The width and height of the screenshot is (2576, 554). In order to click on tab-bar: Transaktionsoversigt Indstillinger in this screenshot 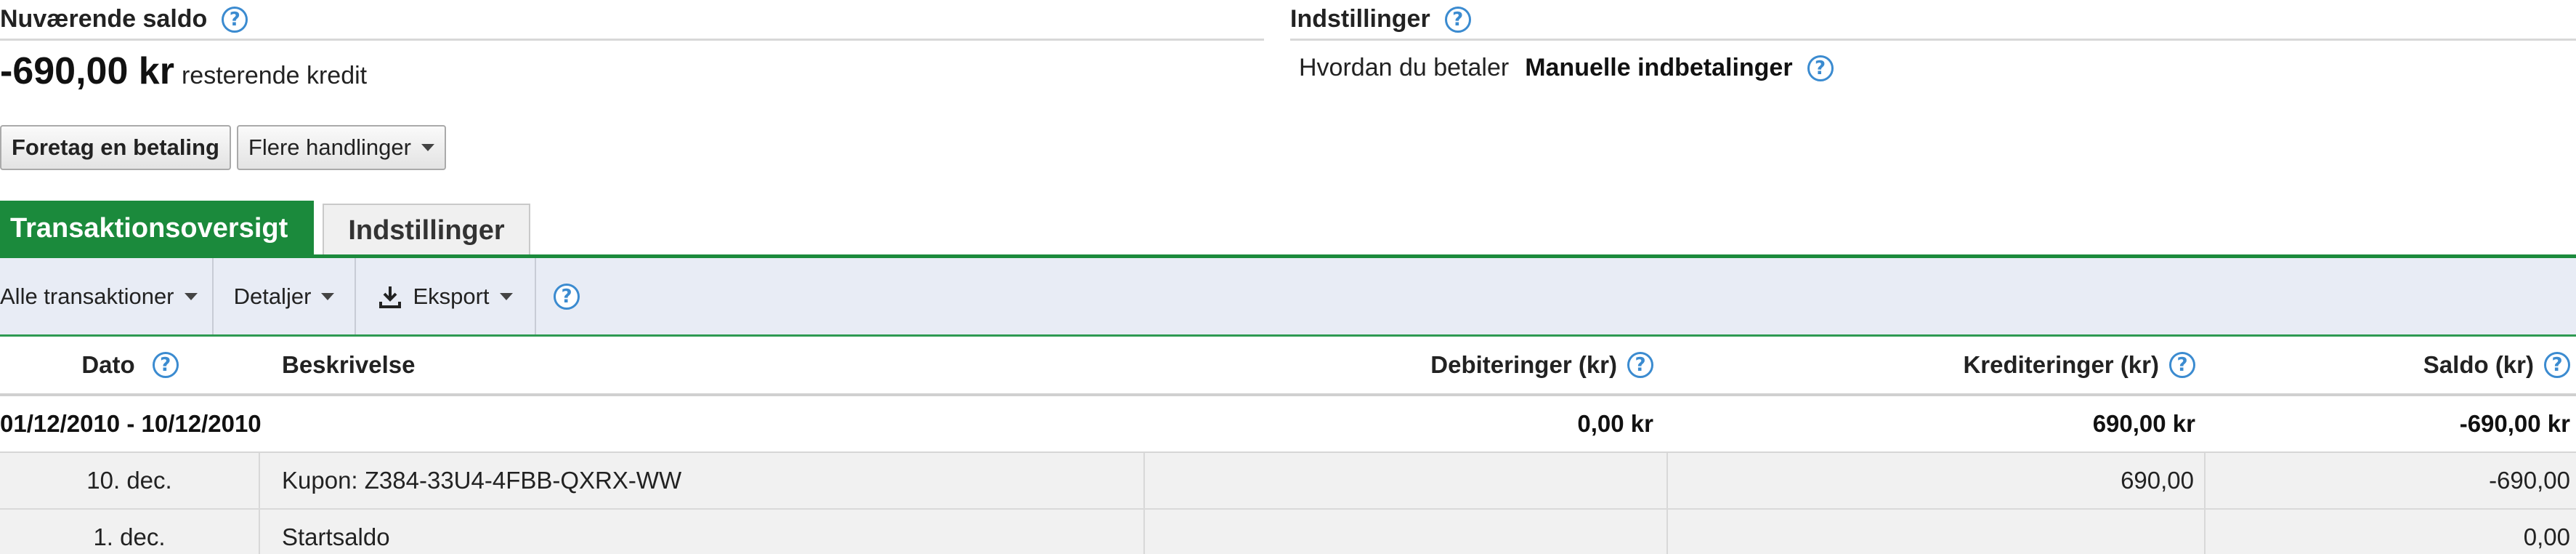, I will do `click(265, 229)`.